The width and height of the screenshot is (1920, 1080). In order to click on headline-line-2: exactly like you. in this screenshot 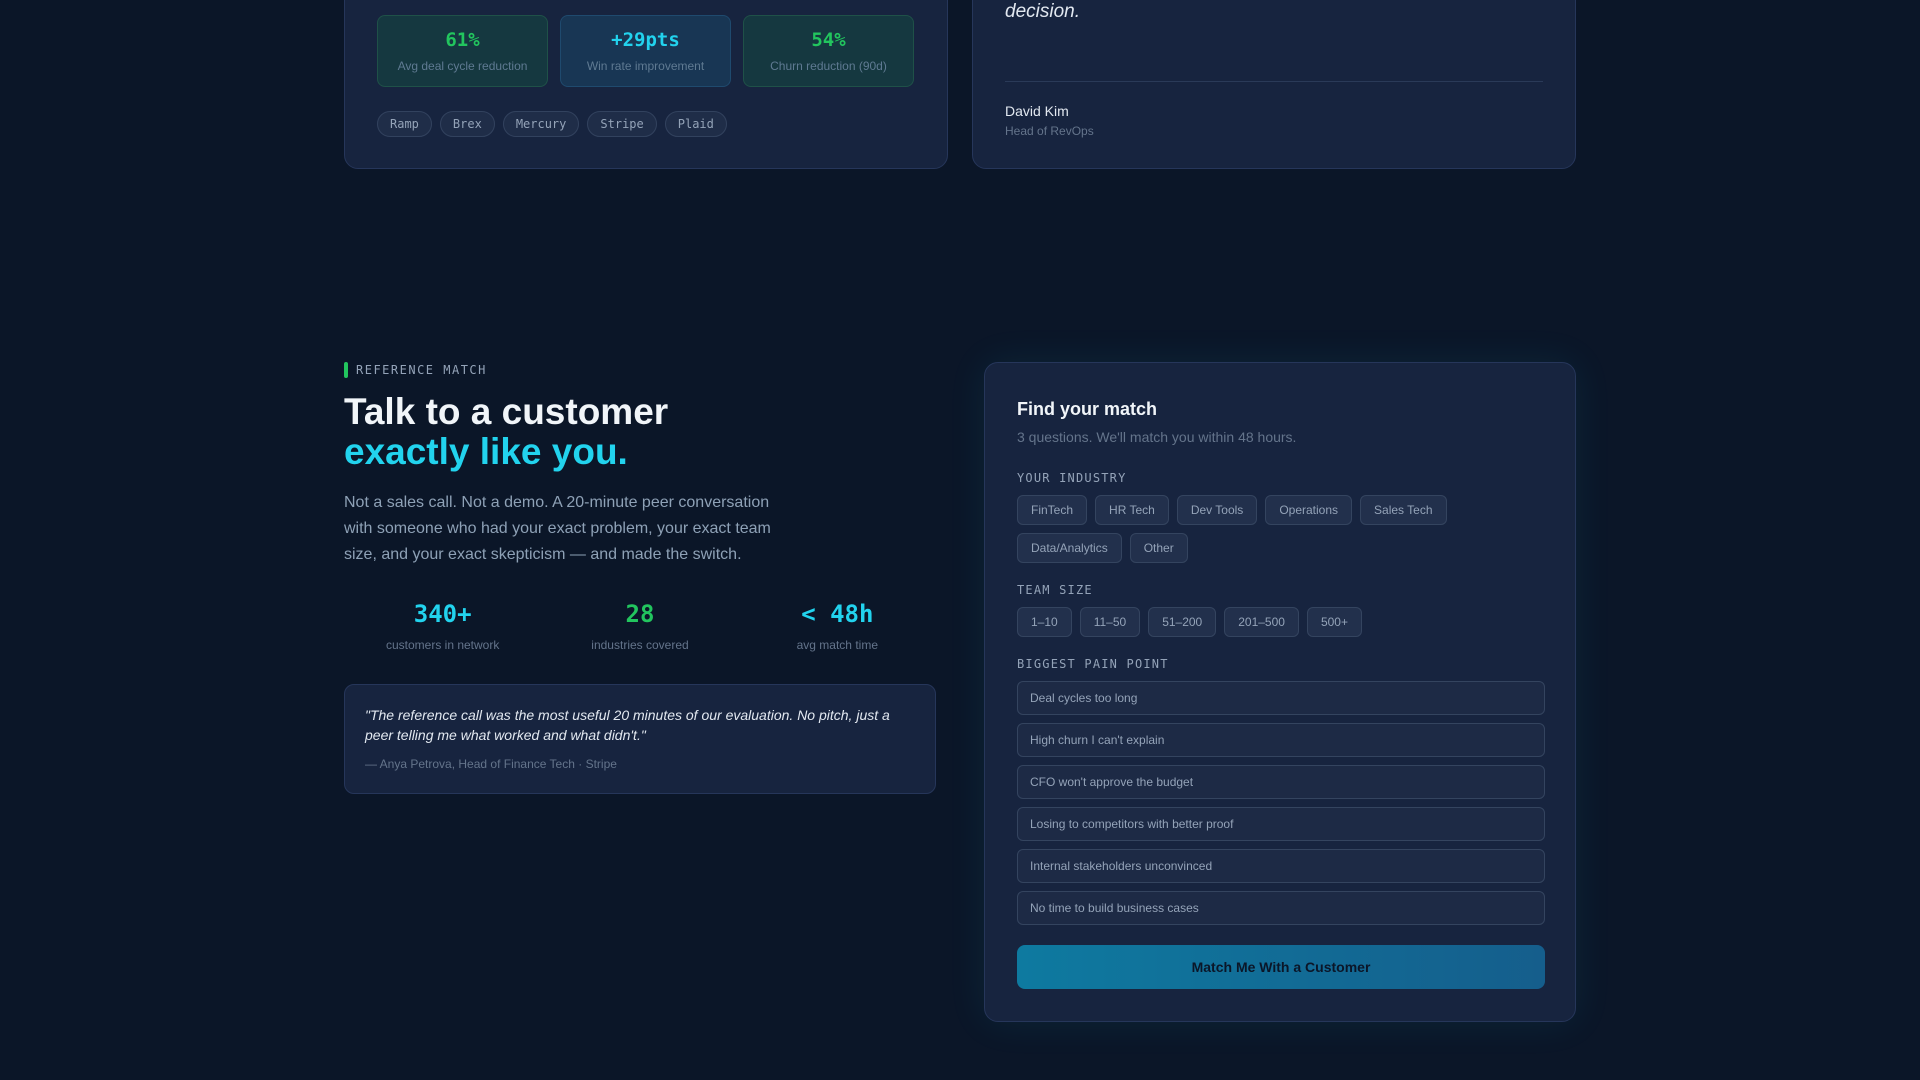, I will do `click(486, 451)`.